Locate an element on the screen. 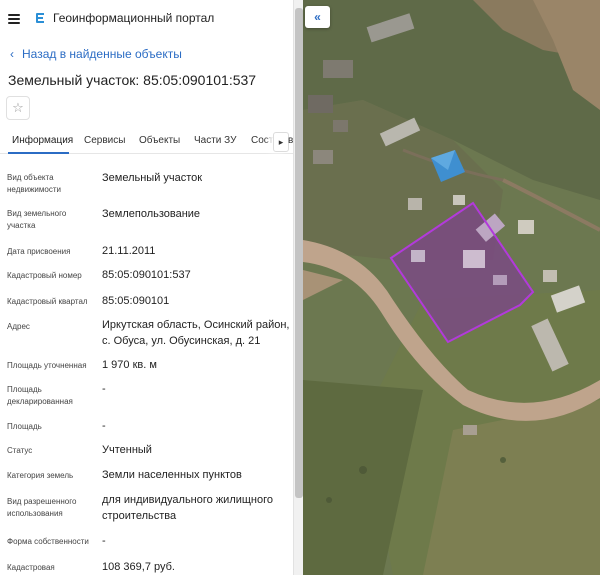 The height and width of the screenshot is (575, 600). attr-value: 85:05:090101 is located at coordinates (136, 301).